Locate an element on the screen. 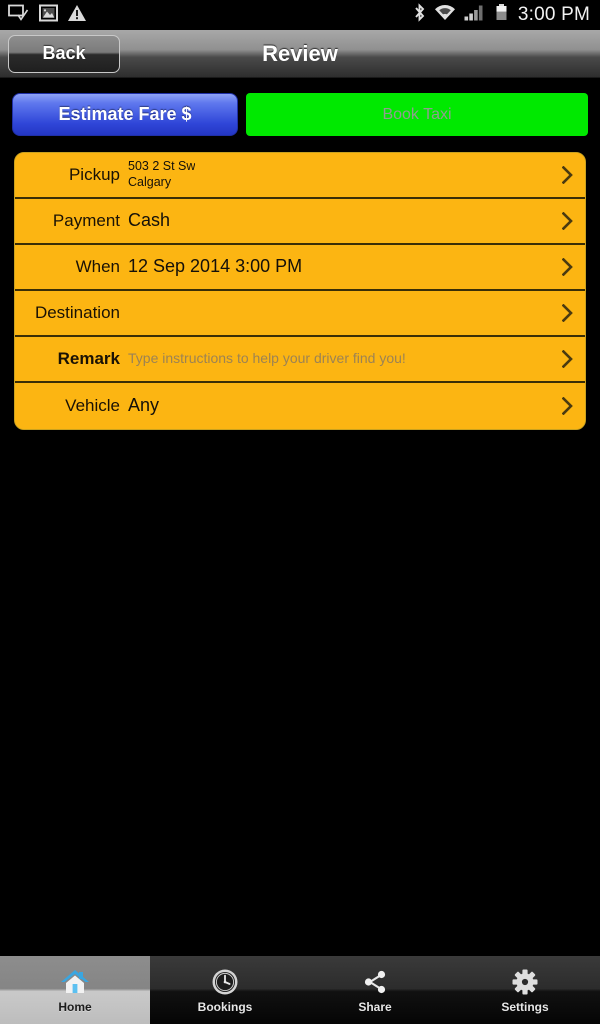  row-value-payment: Cash is located at coordinates (149, 221).